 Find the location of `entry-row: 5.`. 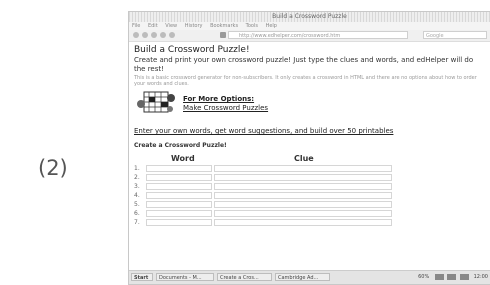

entry-row: 5. is located at coordinates (309, 204).